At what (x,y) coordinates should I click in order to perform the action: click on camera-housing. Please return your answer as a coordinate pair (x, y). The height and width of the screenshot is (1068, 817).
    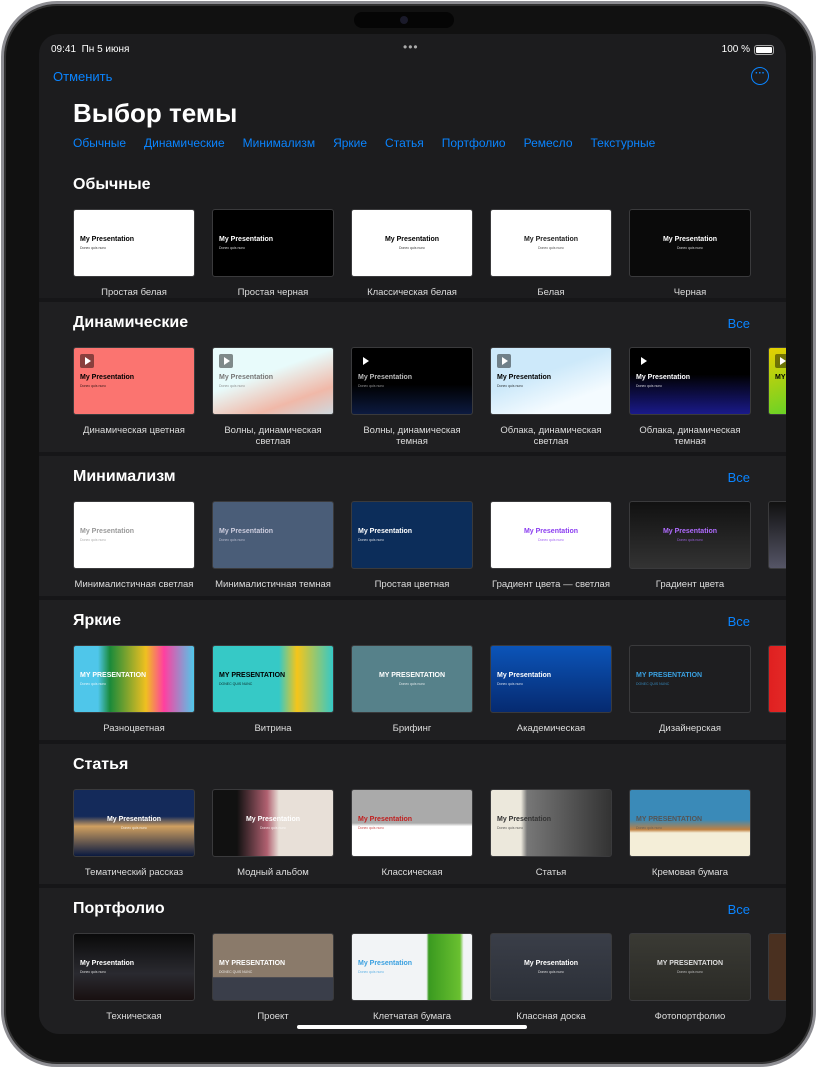
    Looking at the image, I should click on (404, 20).